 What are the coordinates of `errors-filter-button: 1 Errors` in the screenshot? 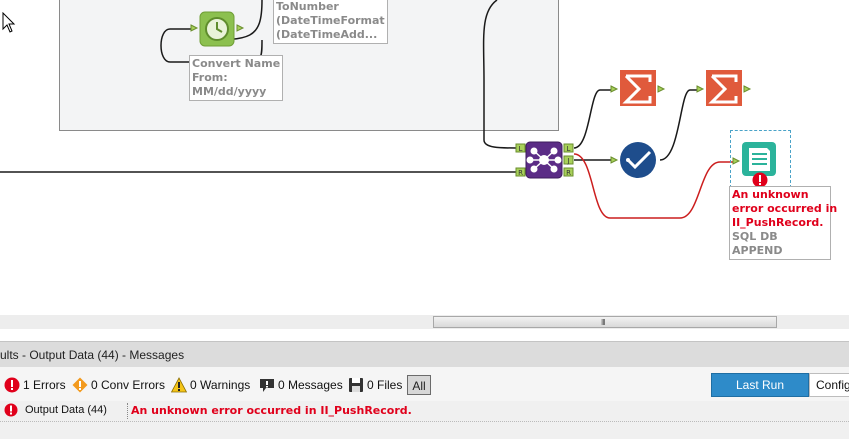 It's located at (35, 385).